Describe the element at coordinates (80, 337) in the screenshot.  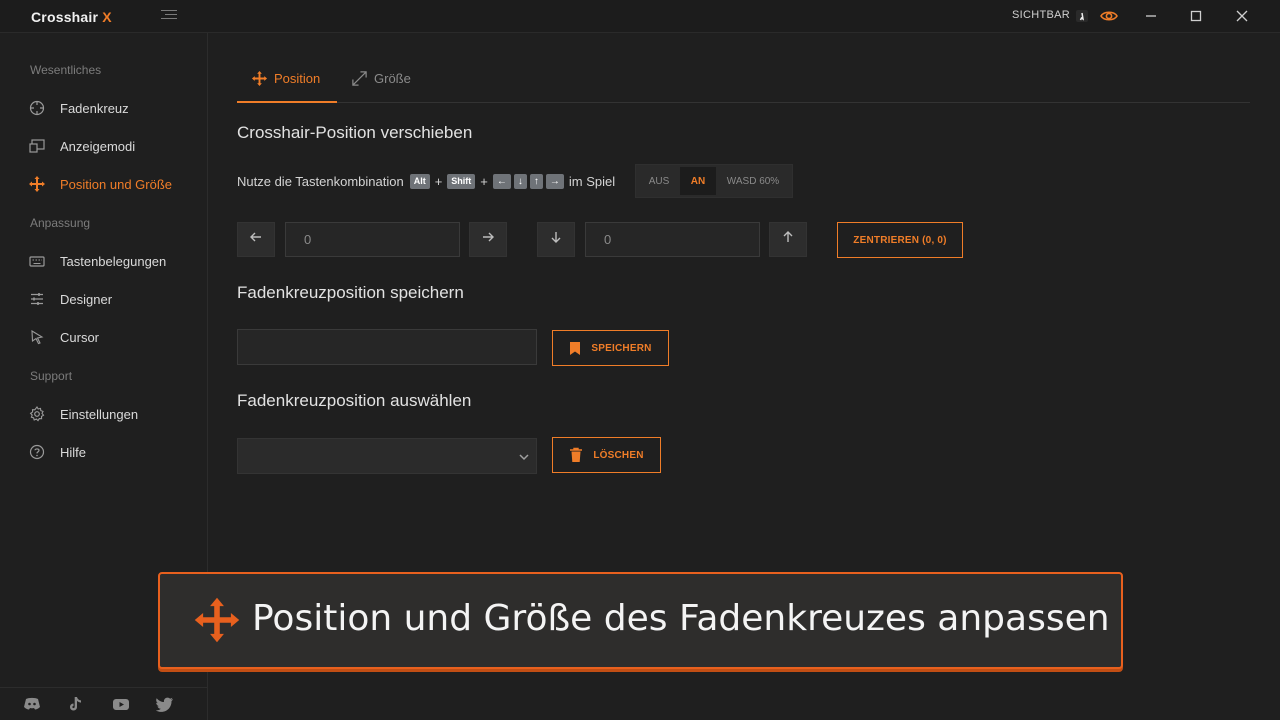
I see `sidebar-item-label: Cursor` at that location.